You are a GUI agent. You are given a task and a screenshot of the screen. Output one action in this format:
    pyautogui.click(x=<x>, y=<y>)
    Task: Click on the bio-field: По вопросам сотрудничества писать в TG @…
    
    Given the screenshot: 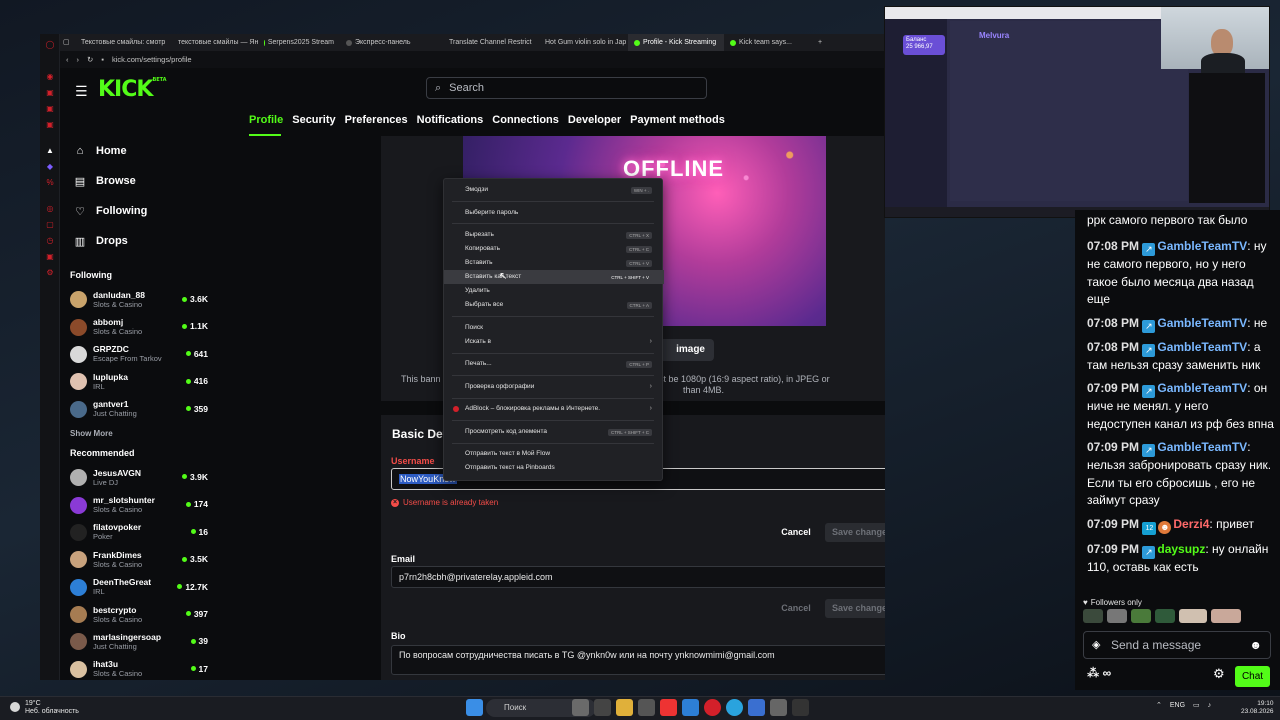 What is the action you would take?
    pyautogui.click(x=638, y=660)
    